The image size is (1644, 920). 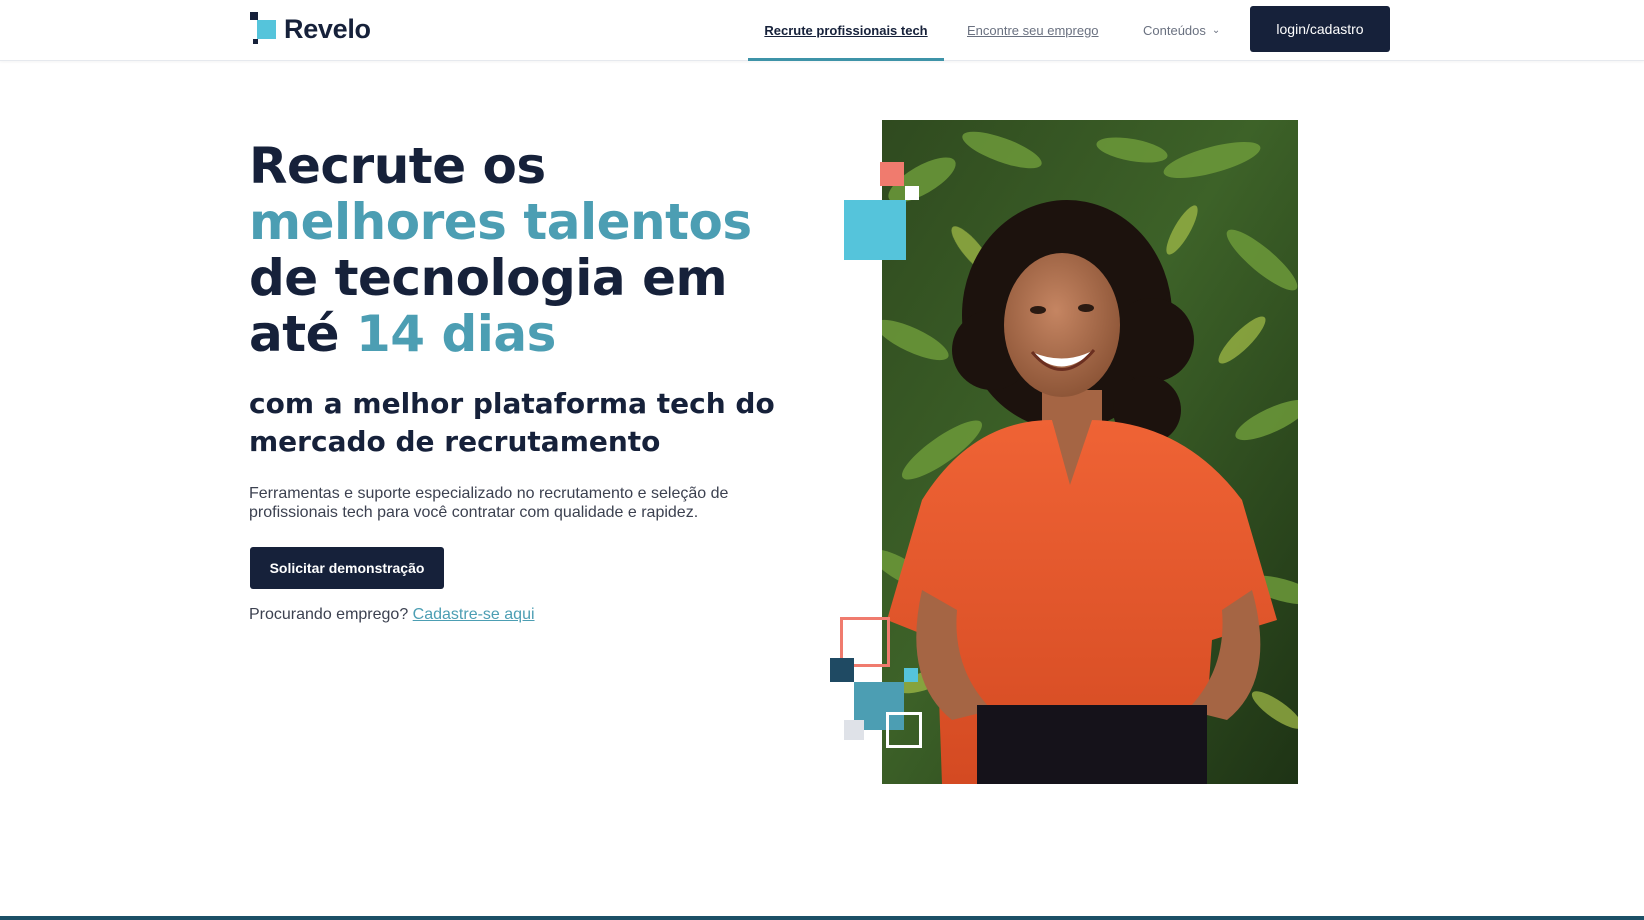 I want to click on login-signup-button: login/cadastro, so click(x=1320, y=29).